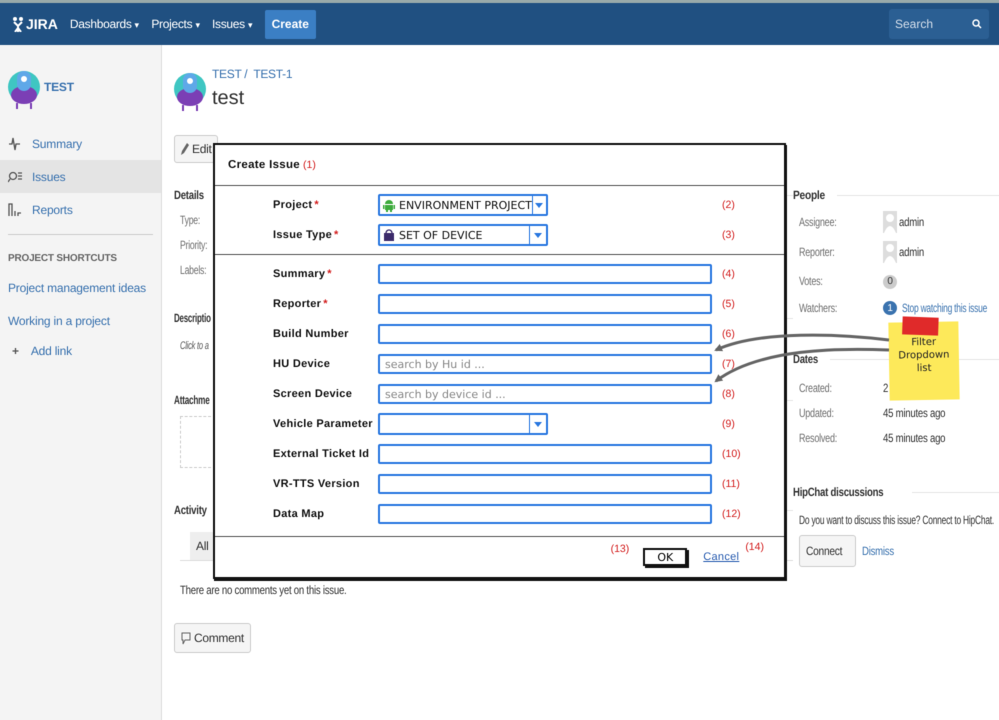 Image resolution: width=999 pixels, height=720 pixels. I want to click on field-label: Updated:, so click(817, 413).